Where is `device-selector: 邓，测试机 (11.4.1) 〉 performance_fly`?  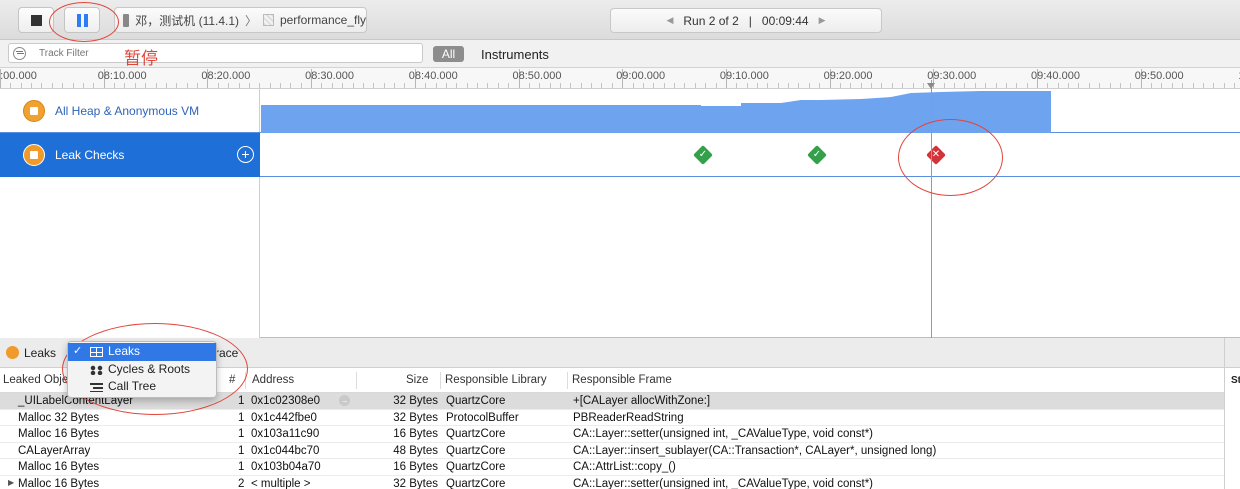 device-selector: 邓，测试机 (11.4.1) 〉 performance_fly is located at coordinates (240, 20).